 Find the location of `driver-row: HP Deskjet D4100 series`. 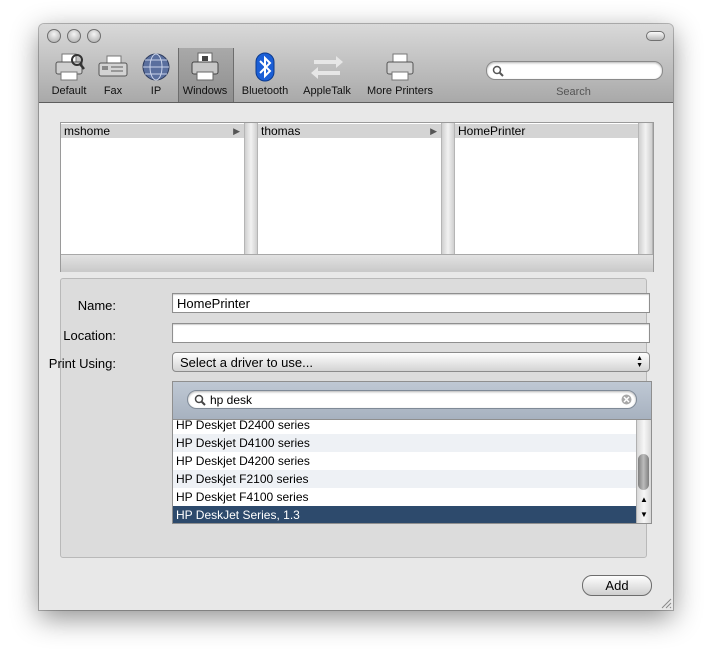

driver-row: HP Deskjet D4100 series is located at coordinates (405, 443).